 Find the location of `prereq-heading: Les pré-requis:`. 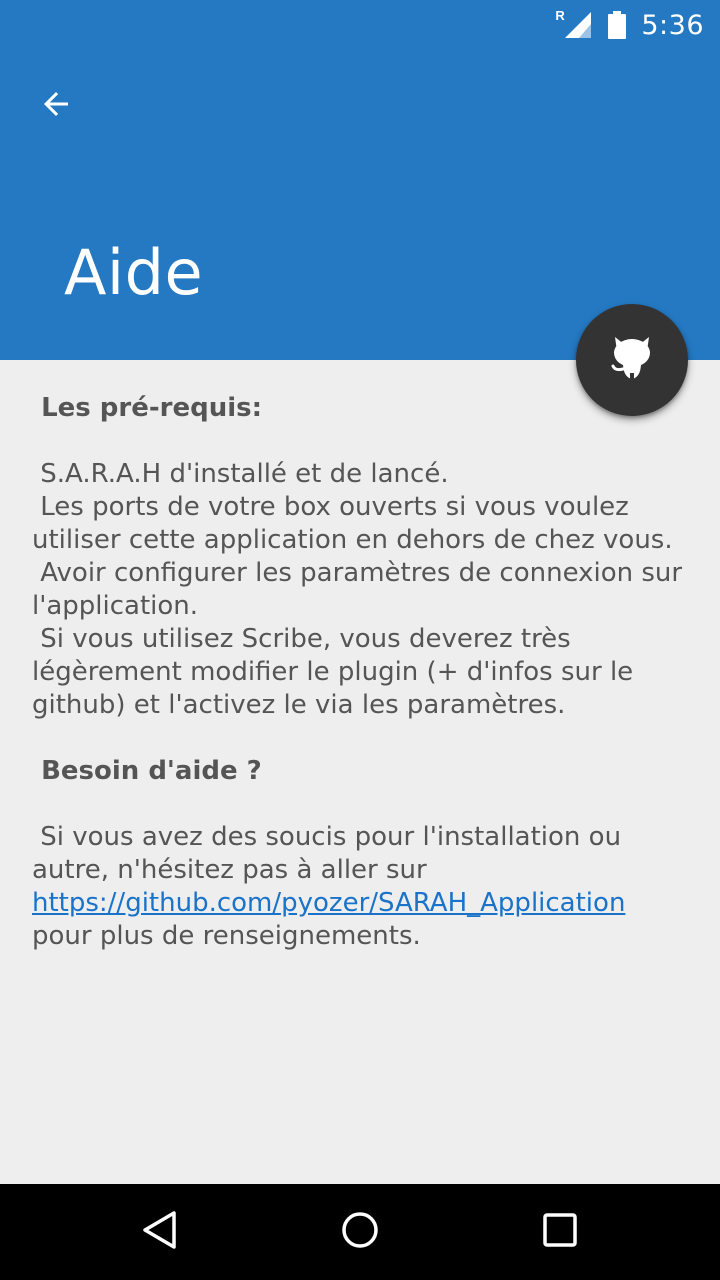

prereq-heading: Les pré-requis: is located at coordinates (362, 408).